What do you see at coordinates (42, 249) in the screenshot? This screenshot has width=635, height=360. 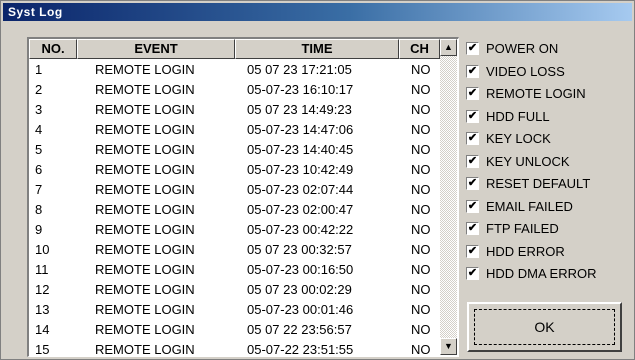 I see `row-number: 10` at bounding box center [42, 249].